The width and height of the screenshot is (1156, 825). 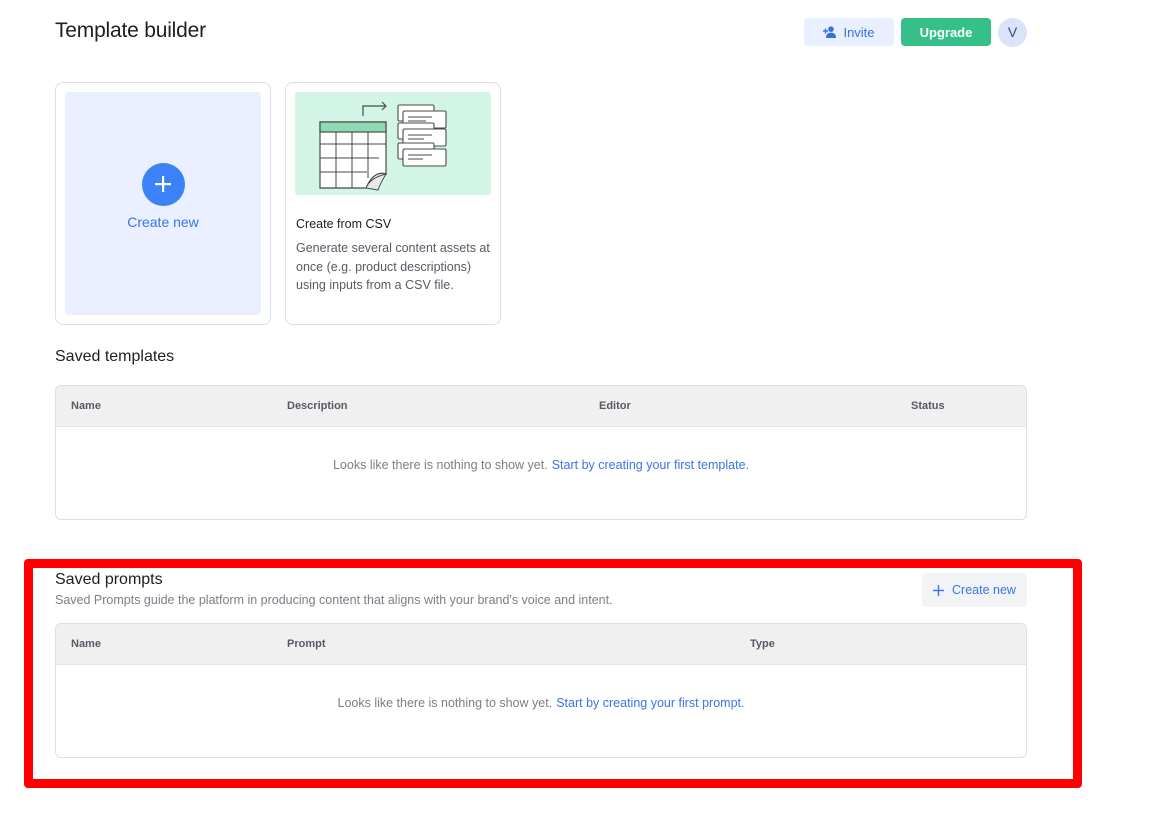 What do you see at coordinates (115, 356) in the screenshot?
I see `saved-templates-title: Saved templates` at bounding box center [115, 356].